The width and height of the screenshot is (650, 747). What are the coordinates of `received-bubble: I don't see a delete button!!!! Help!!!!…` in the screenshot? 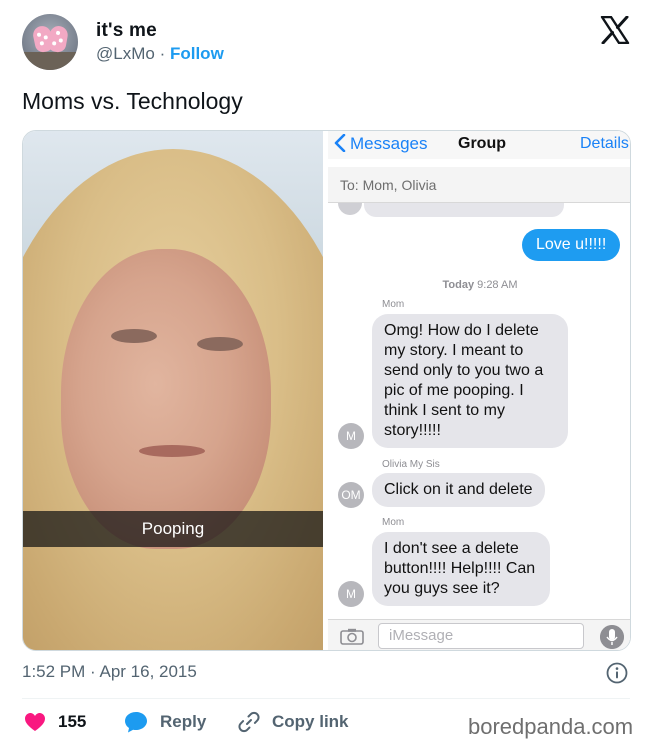 It's located at (461, 569).